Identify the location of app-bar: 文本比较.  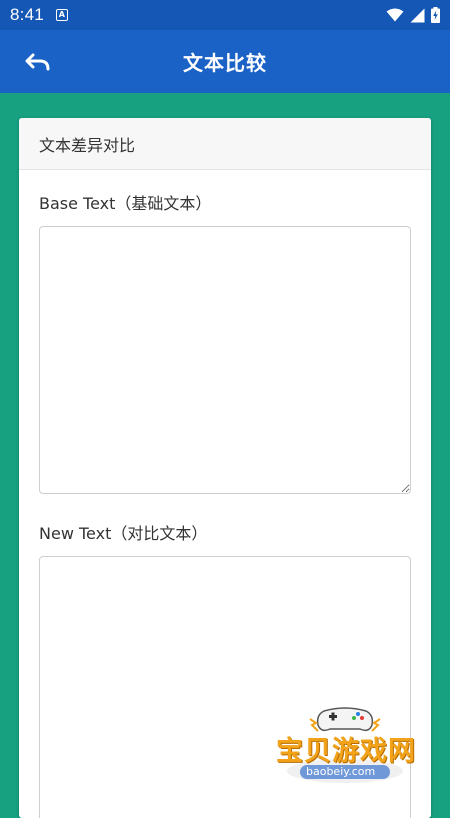
(225, 61).